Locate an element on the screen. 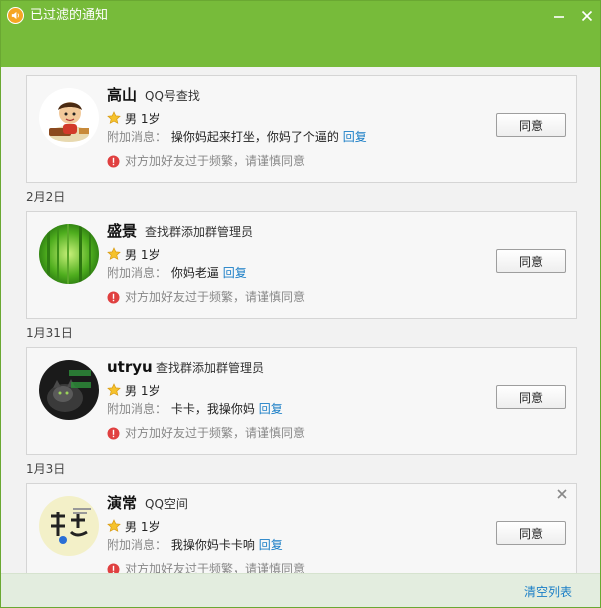 The height and width of the screenshot is (608, 601). minimize-button is located at coordinates (559, 16).